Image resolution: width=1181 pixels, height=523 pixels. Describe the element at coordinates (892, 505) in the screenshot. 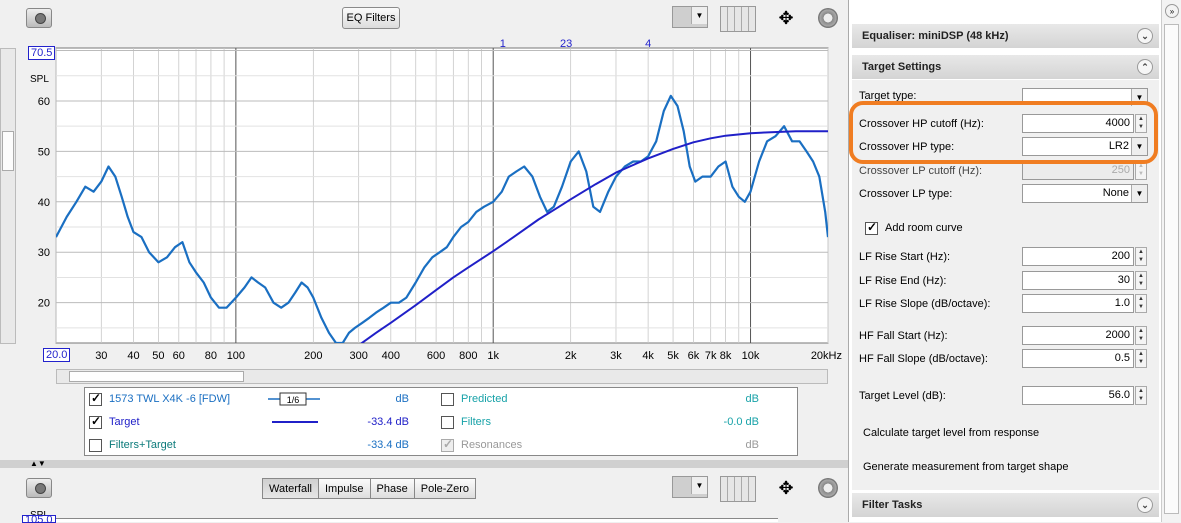

I see `filter-tasks-title: Filter Tasks` at that location.